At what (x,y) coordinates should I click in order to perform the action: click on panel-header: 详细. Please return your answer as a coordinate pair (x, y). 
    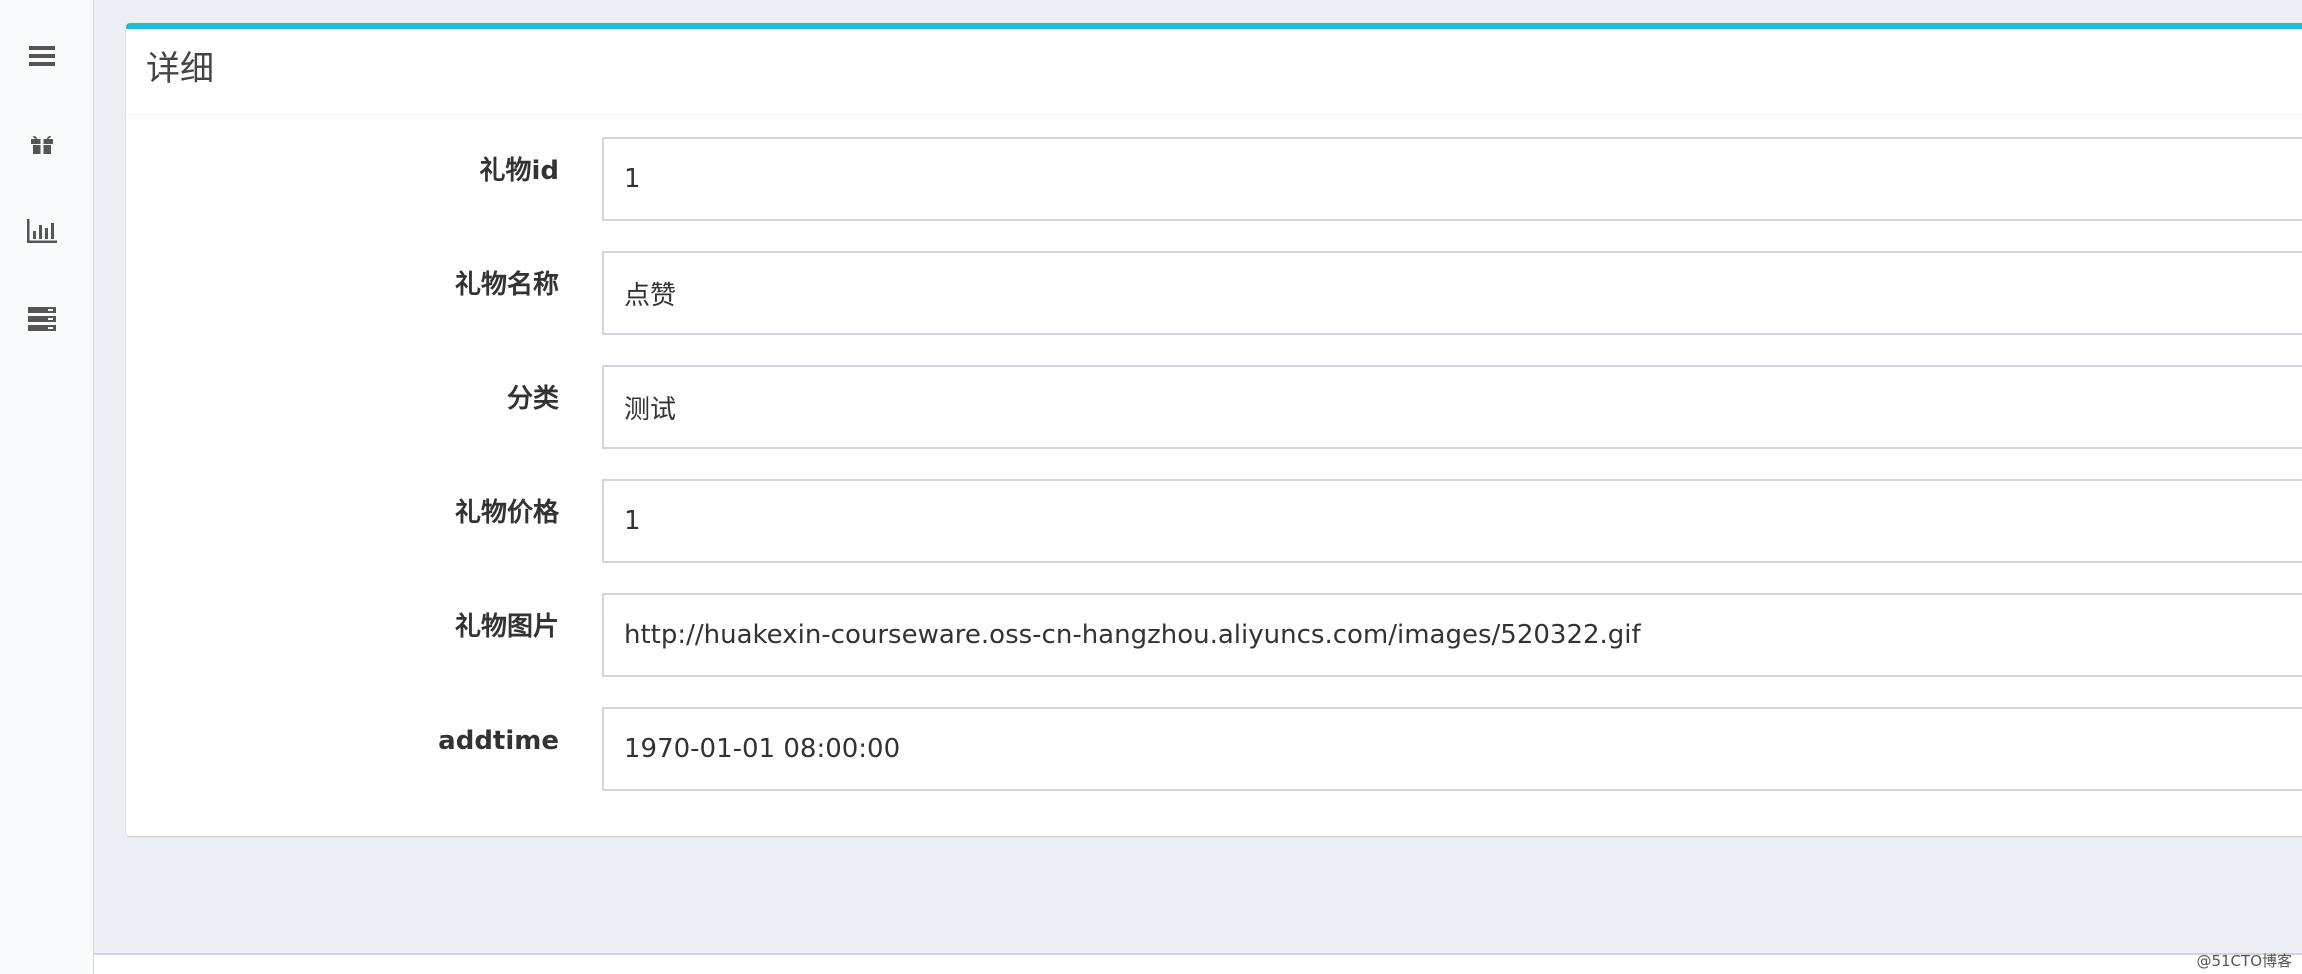
    Looking at the image, I should click on (1214, 72).